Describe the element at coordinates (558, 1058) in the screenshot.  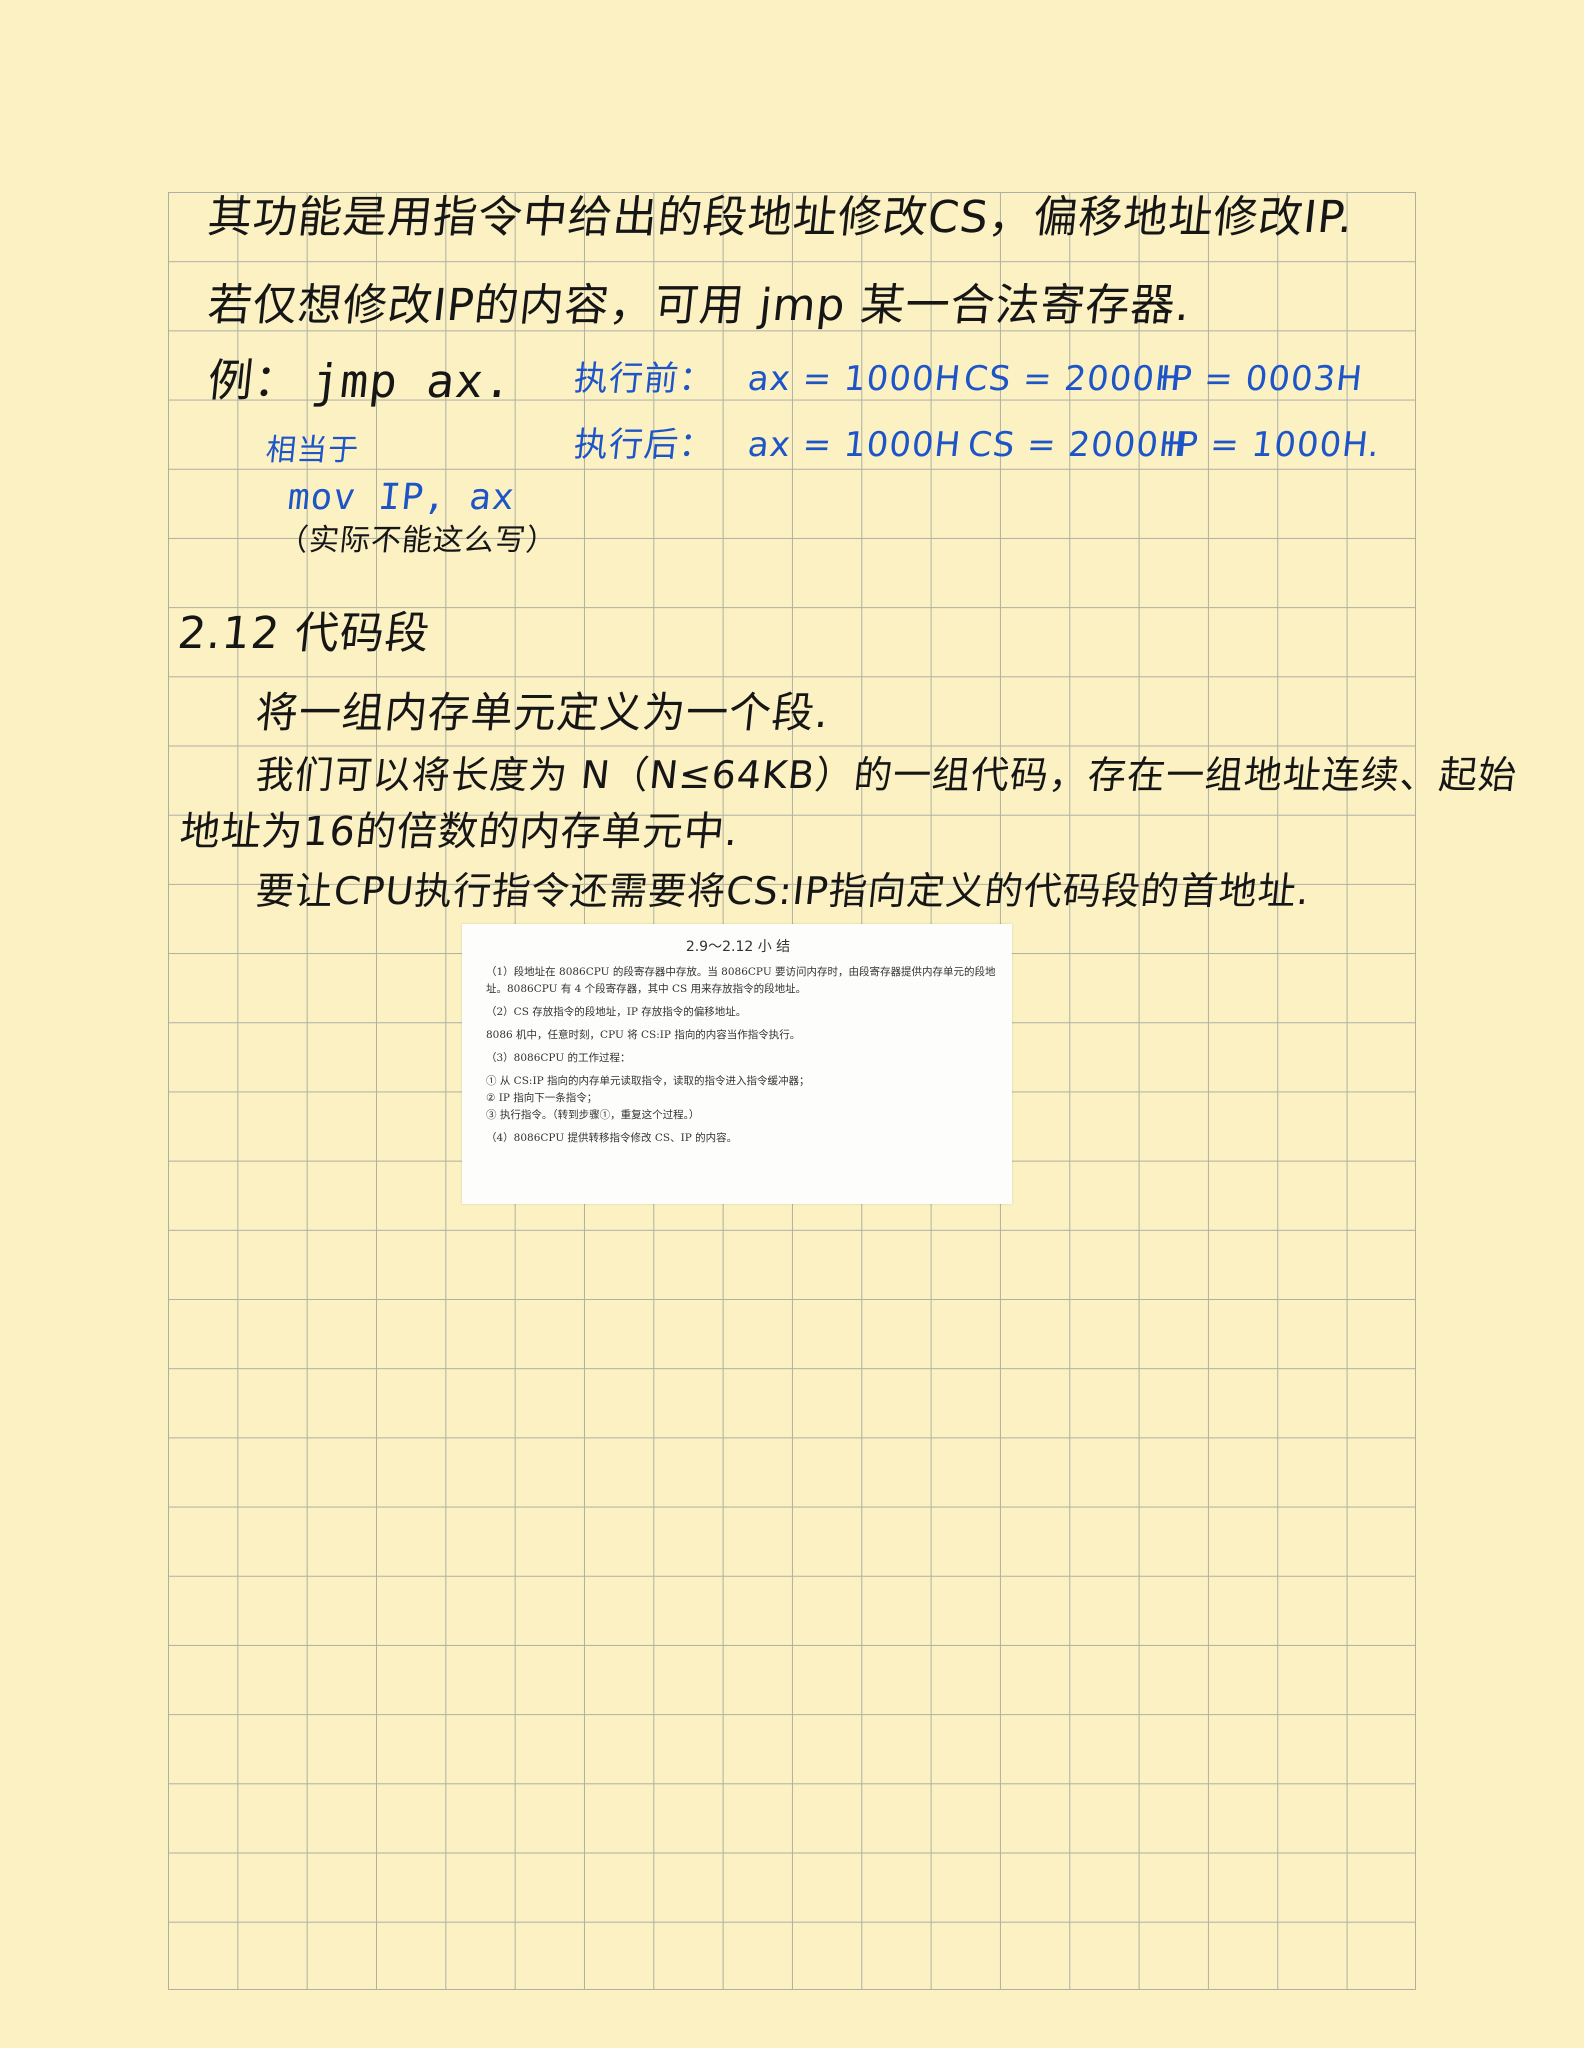
I see `summary-p4: （3）8086CPU 的工作过程：` at that location.